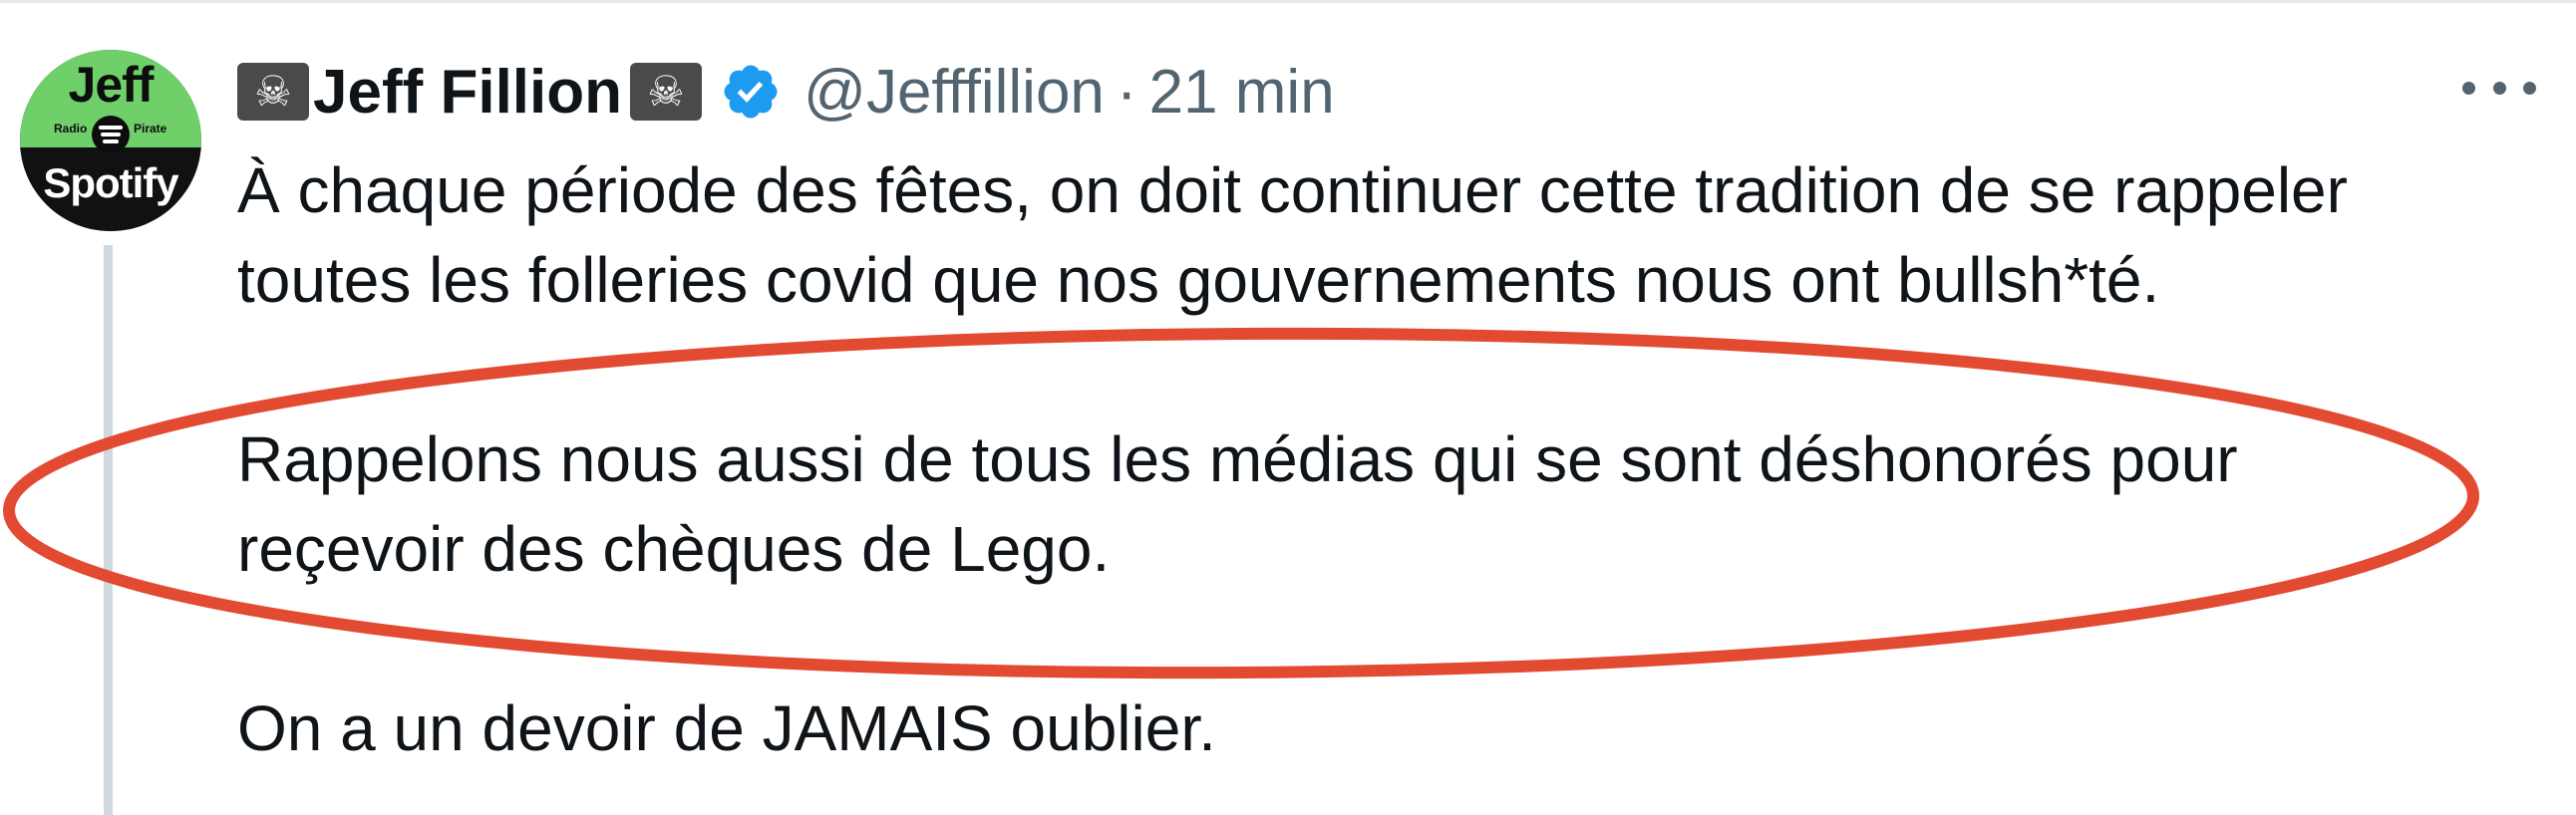  I want to click on avatar-top-text: Jeff, so click(111, 85).